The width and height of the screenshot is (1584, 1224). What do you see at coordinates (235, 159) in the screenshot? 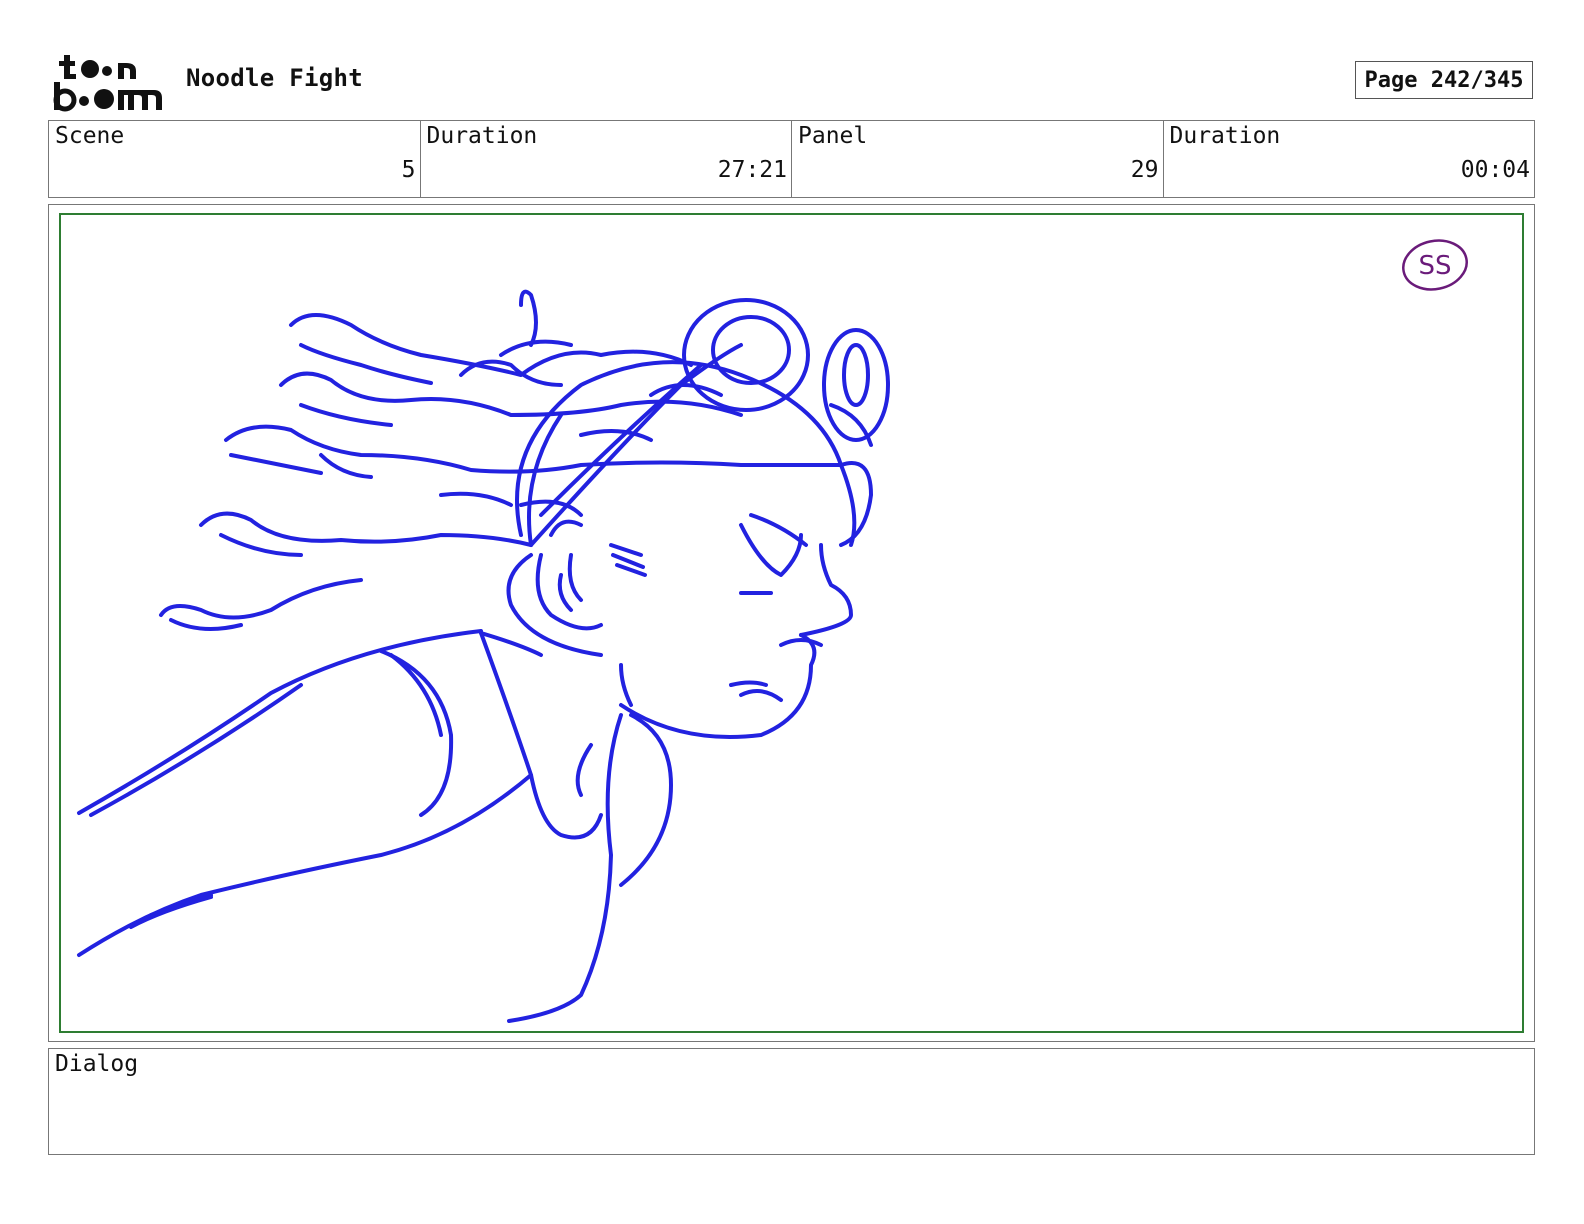
I see `scene-cell: Scene 5` at bounding box center [235, 159].